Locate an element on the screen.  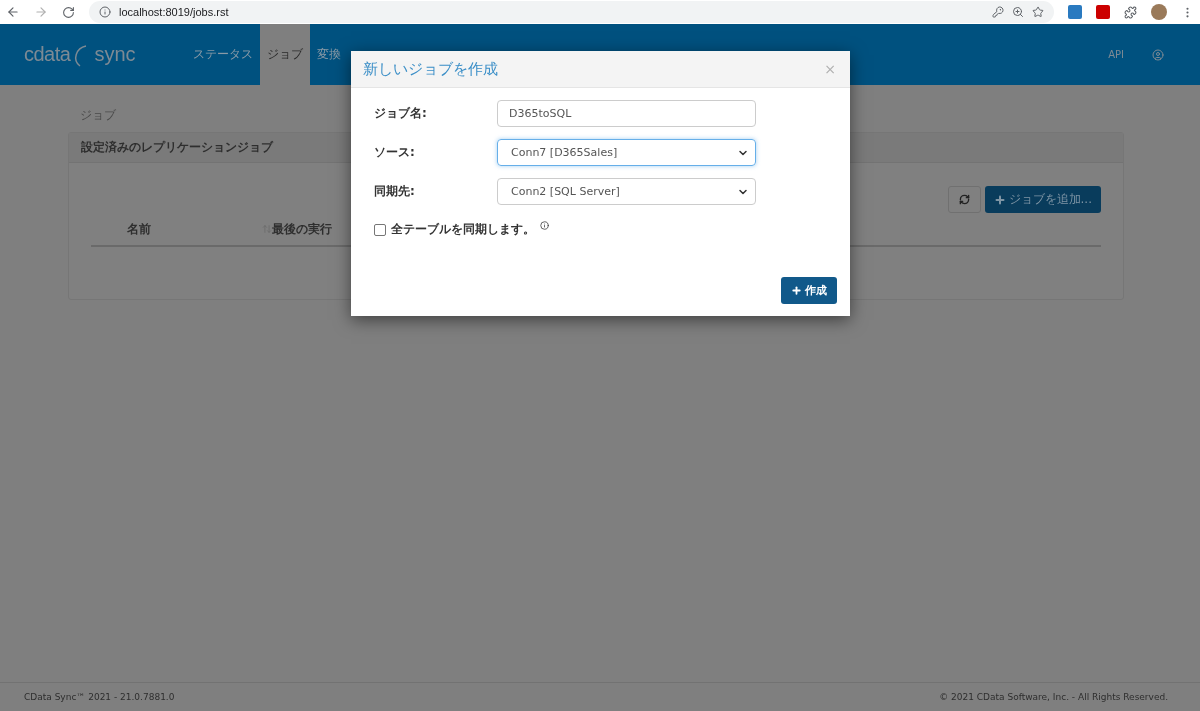
url-text: localhost:8019/jobs.rst is located at coordinates (174, 12).